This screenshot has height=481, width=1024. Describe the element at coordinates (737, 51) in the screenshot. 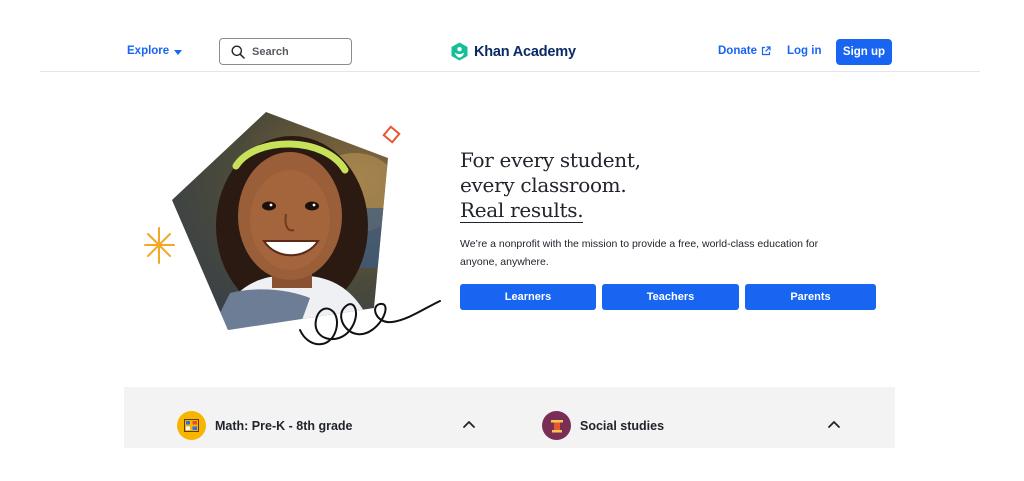

I see `donate-label: Donate` at that location.